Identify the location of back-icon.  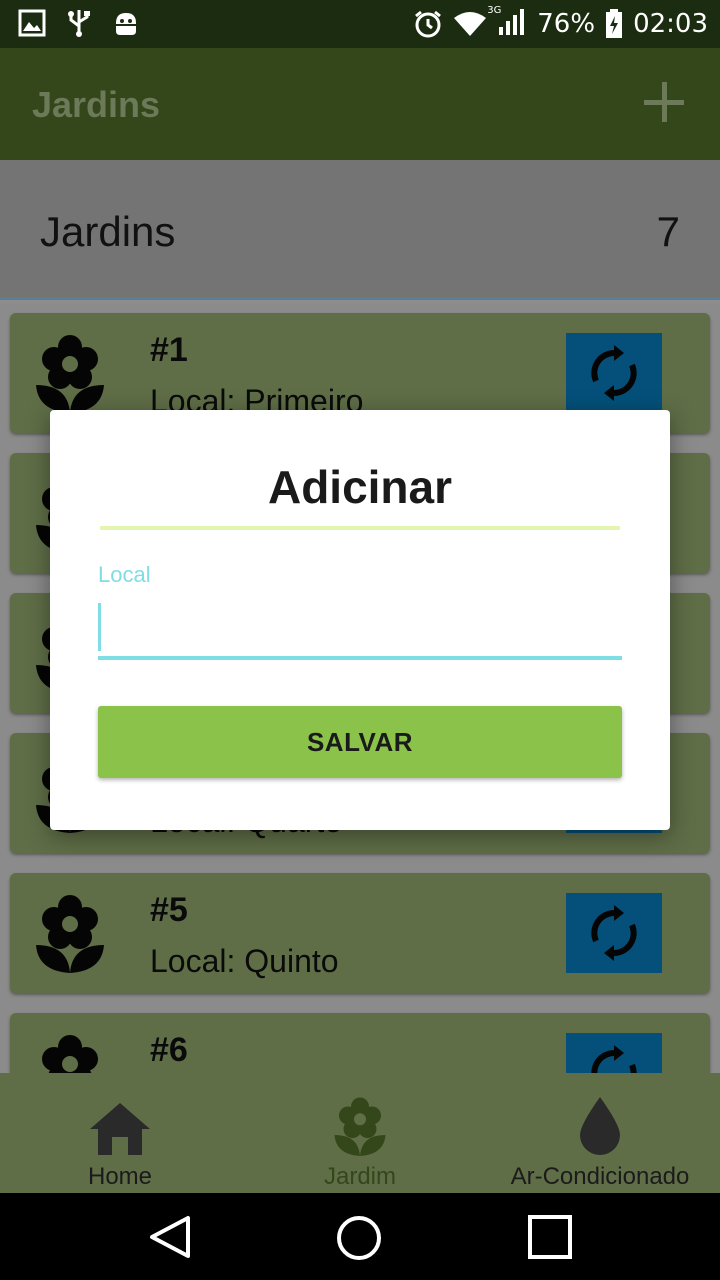
(170, 1237).